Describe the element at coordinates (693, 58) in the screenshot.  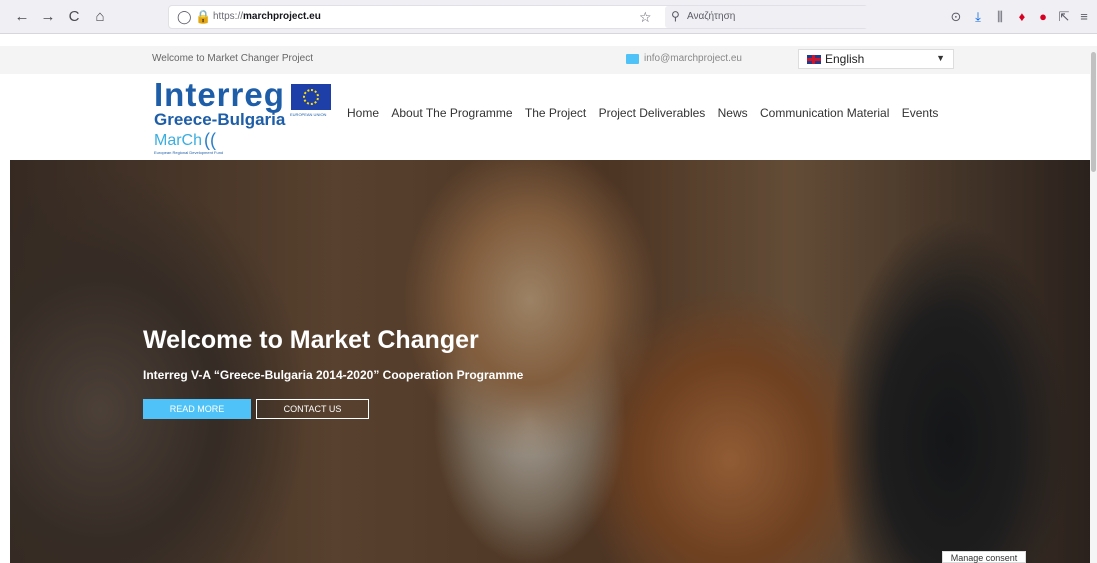
I see `email-link: info@marchproject.eu` at that location.